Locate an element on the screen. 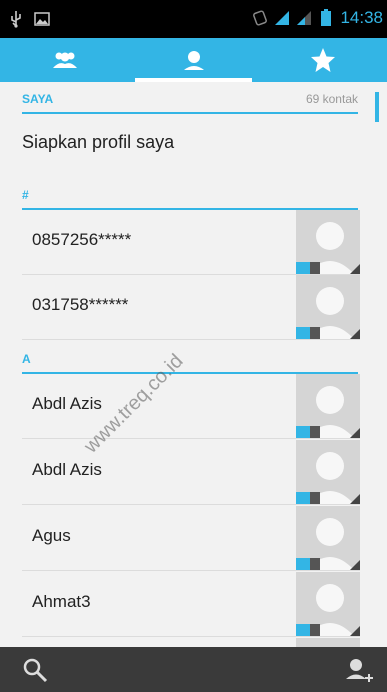 Image resolution: width=387 pixels, height=692 pixels. usb-icon is located at coordinates (16, 19).